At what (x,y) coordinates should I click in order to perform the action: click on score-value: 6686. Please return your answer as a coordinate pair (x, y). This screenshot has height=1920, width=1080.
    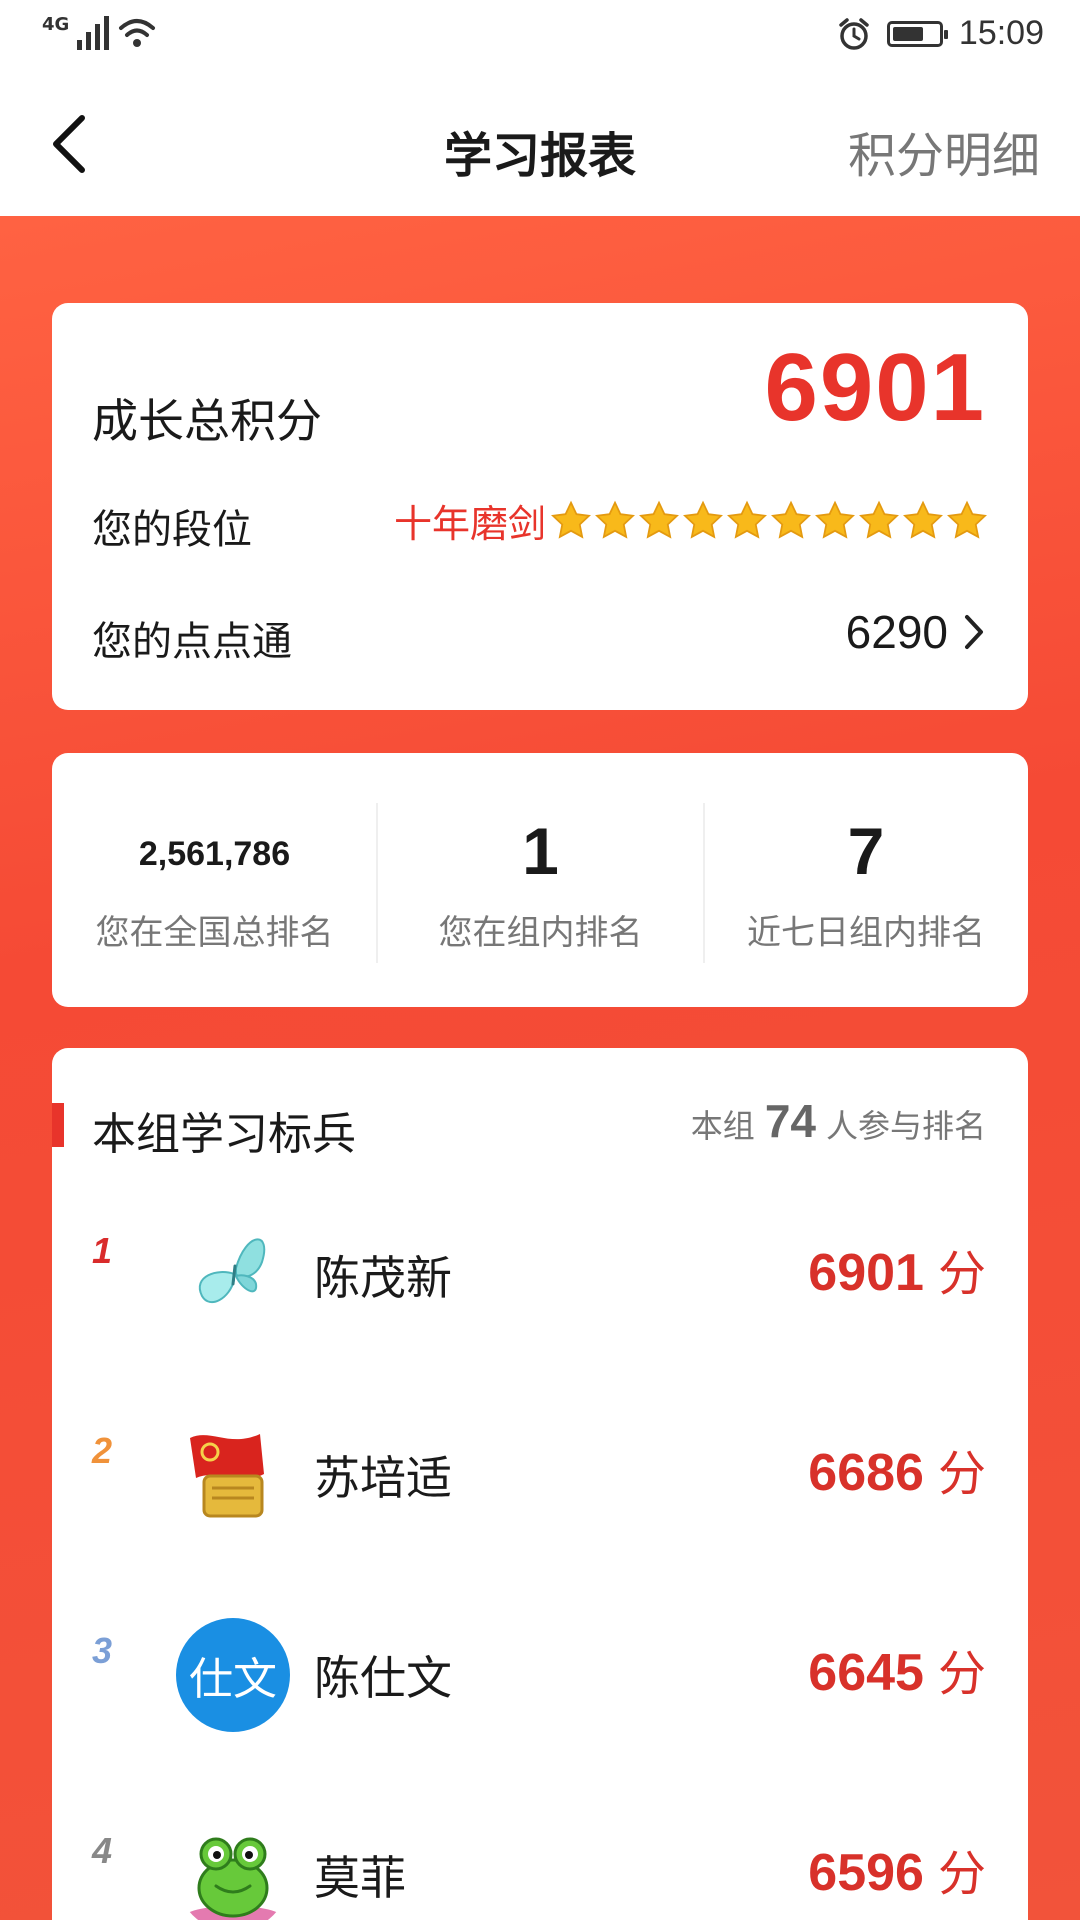
    Looking at the image, I should click on (866, 1473).